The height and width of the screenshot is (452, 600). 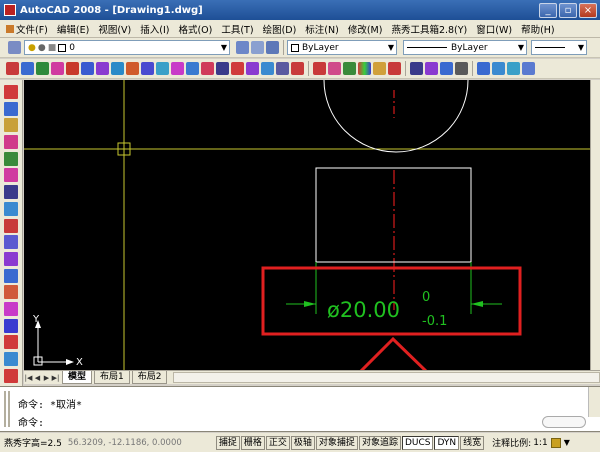 I want to click on chevron-down-icon: ▼, so click(x=567, y=442).